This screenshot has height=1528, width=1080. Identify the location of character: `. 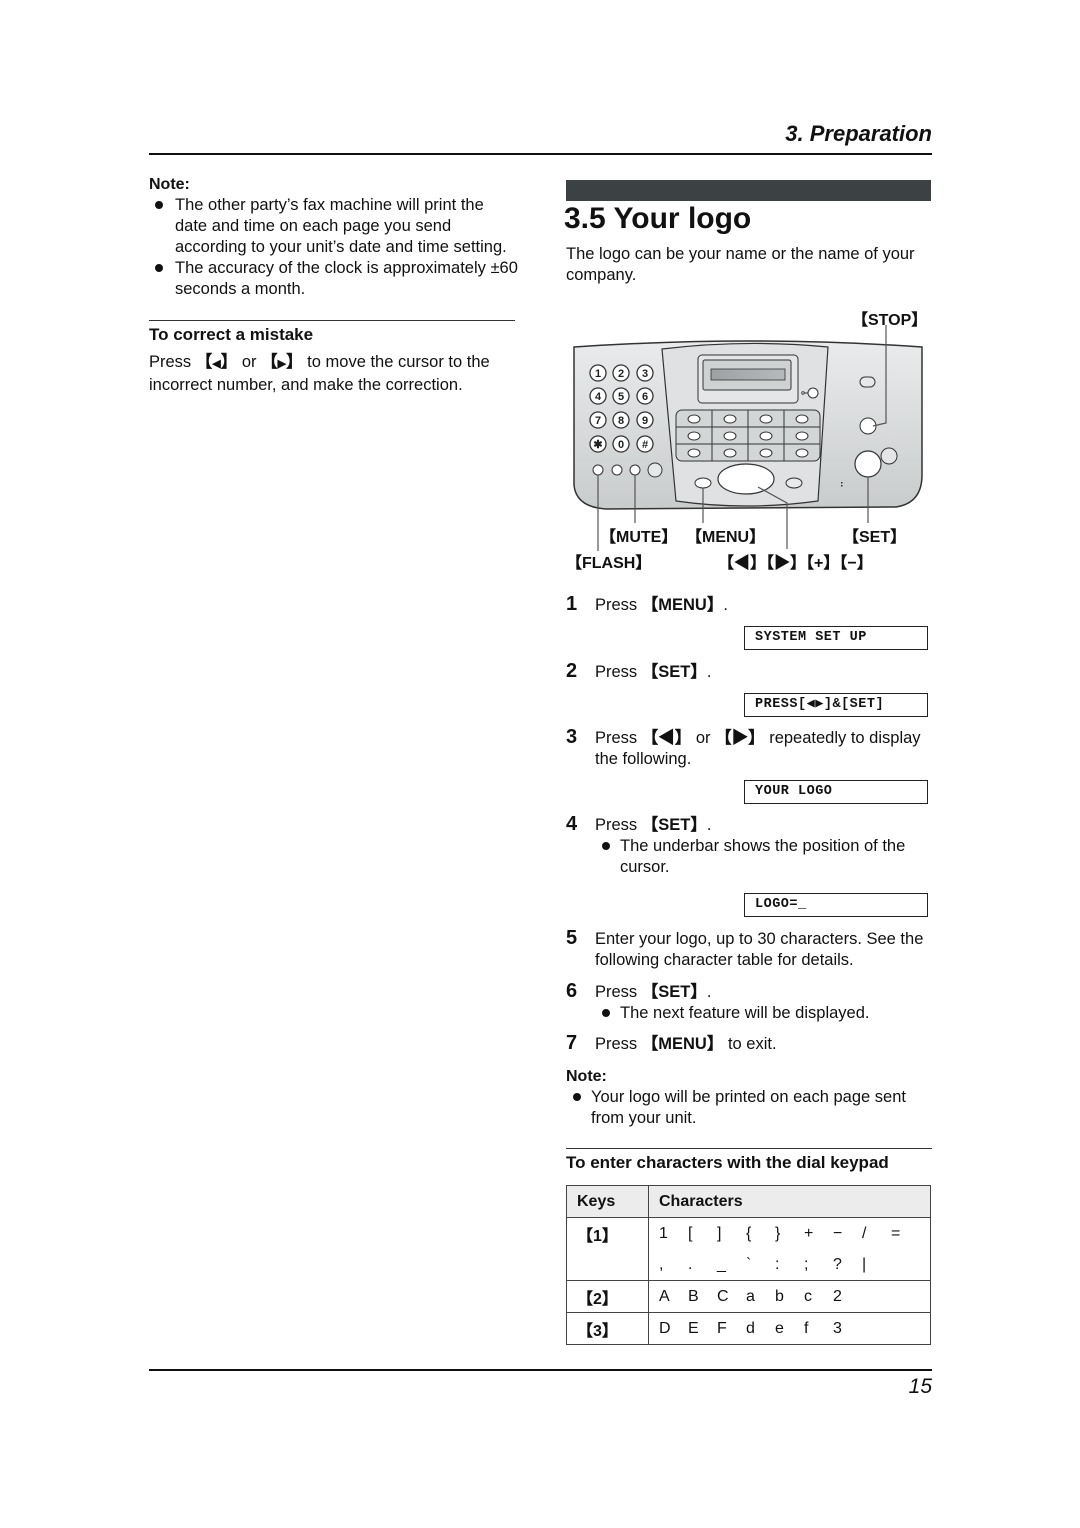
(749, 1264).